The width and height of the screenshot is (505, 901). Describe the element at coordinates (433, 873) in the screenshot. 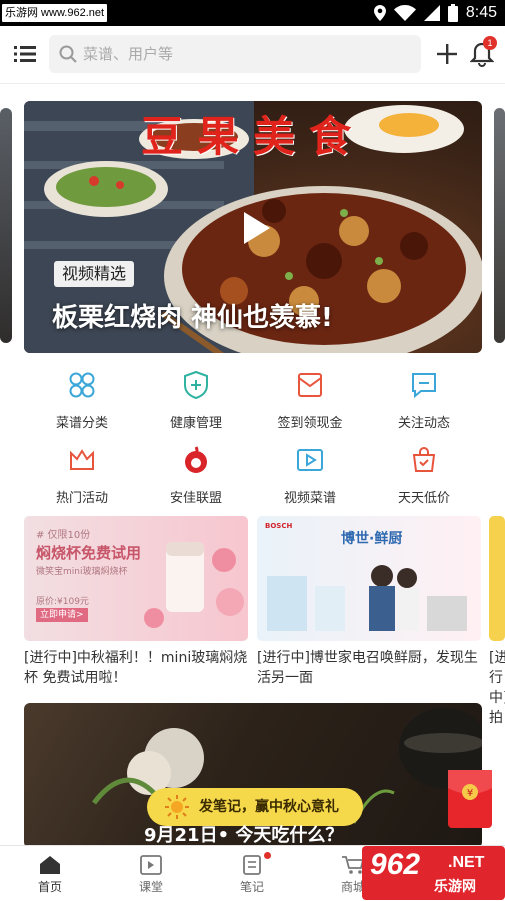

I see `watermark-logo: 962 .NET 乐游网` at that location.